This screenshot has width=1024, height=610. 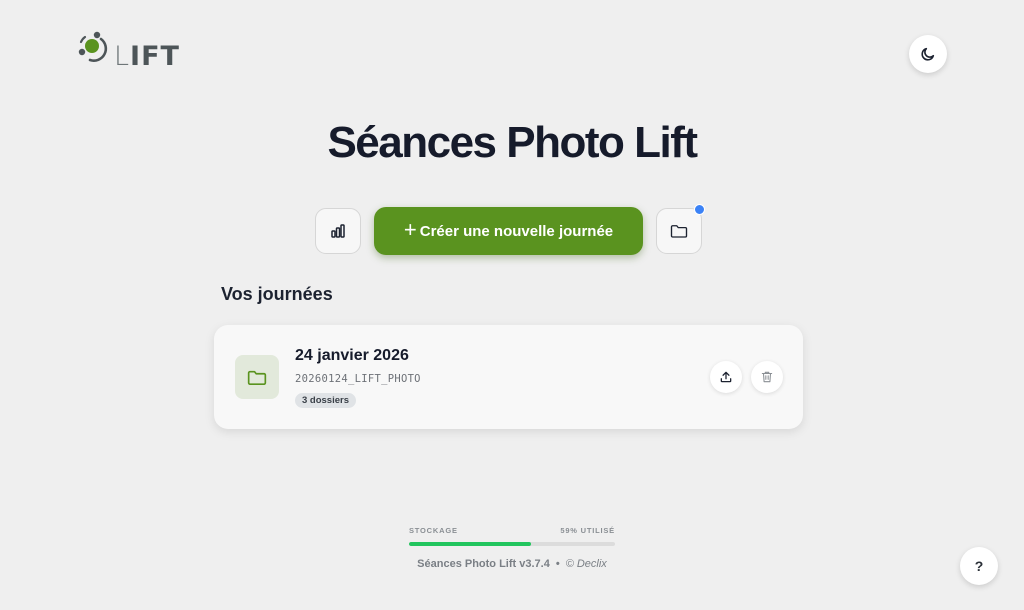 I want to click on storage-label: STOCKAGE, so click(x=433, y=530).